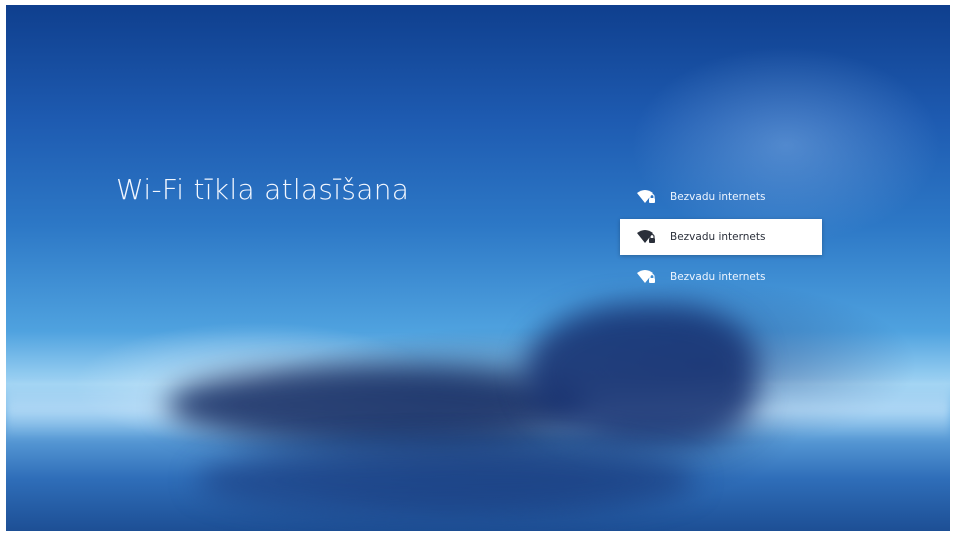 The height and width of the screenshot is (536, 956). Describe the element at coordinates (446, 480) in the screenshot. I see `island-reflection` at that location.